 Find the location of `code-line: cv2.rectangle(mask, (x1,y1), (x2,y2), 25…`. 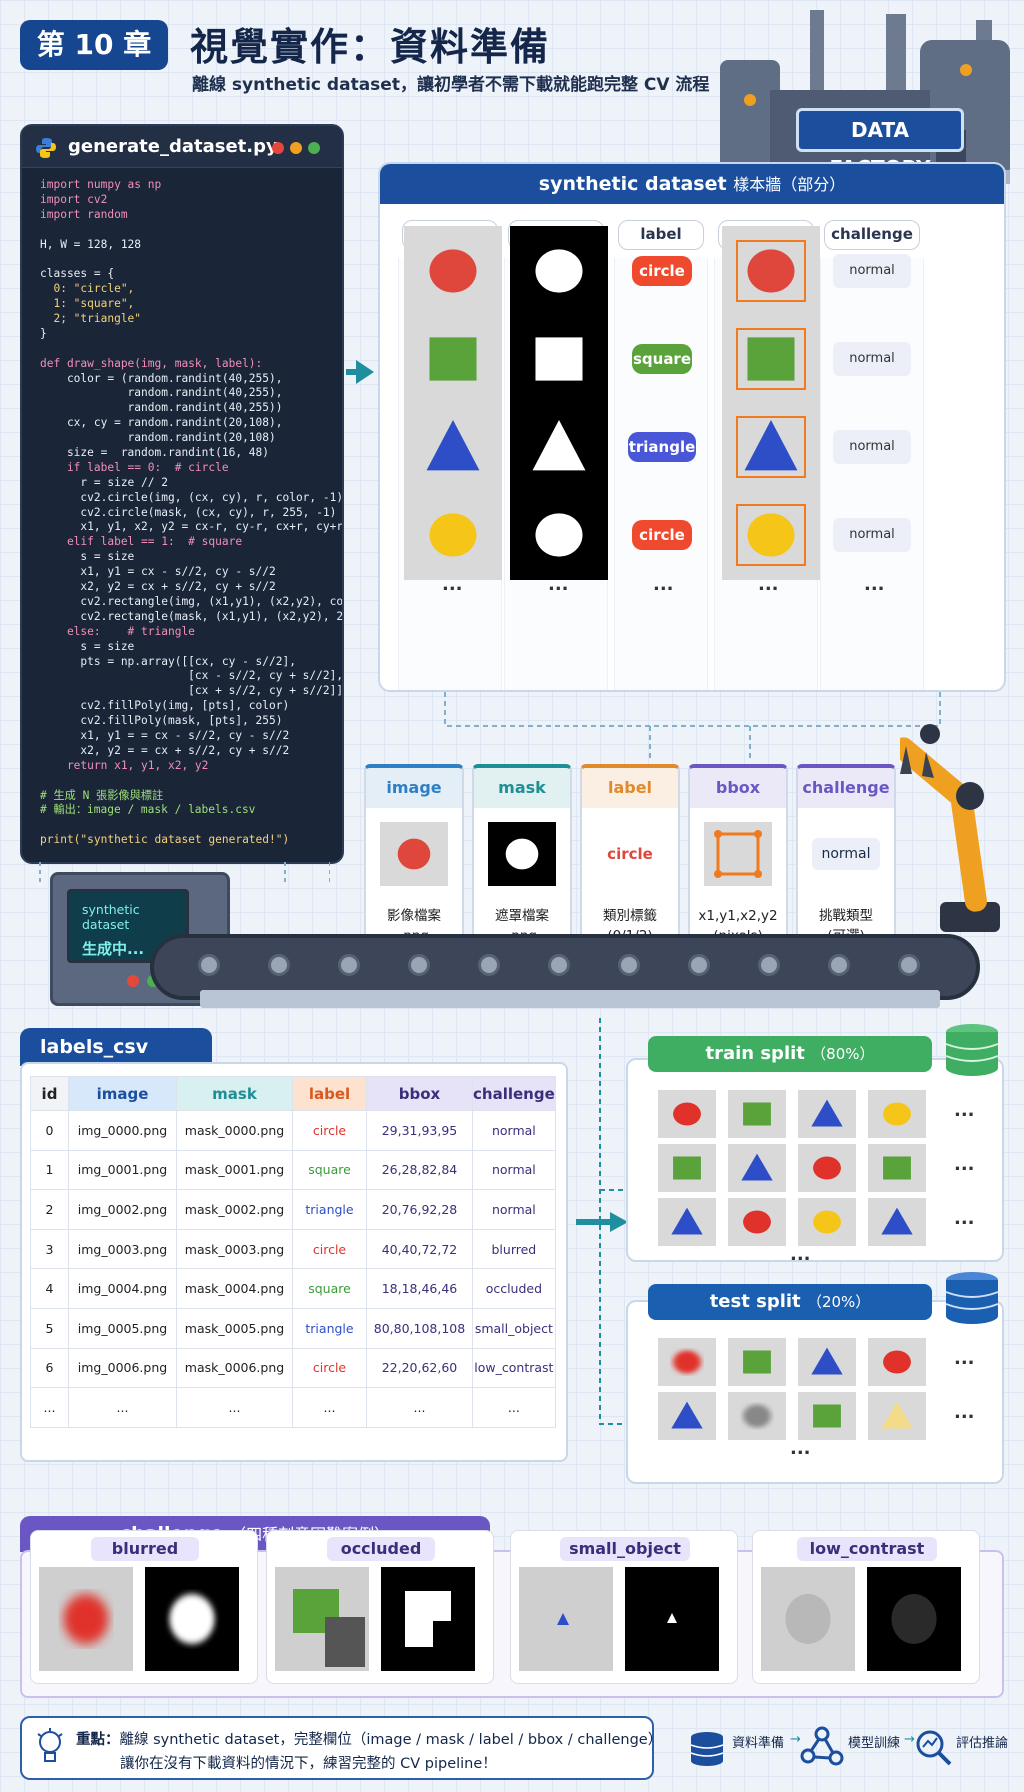

code-line: cv2.rectangle(mask, (x1,y1), (x2,y2), 25… is located at coordinates (212, 616).